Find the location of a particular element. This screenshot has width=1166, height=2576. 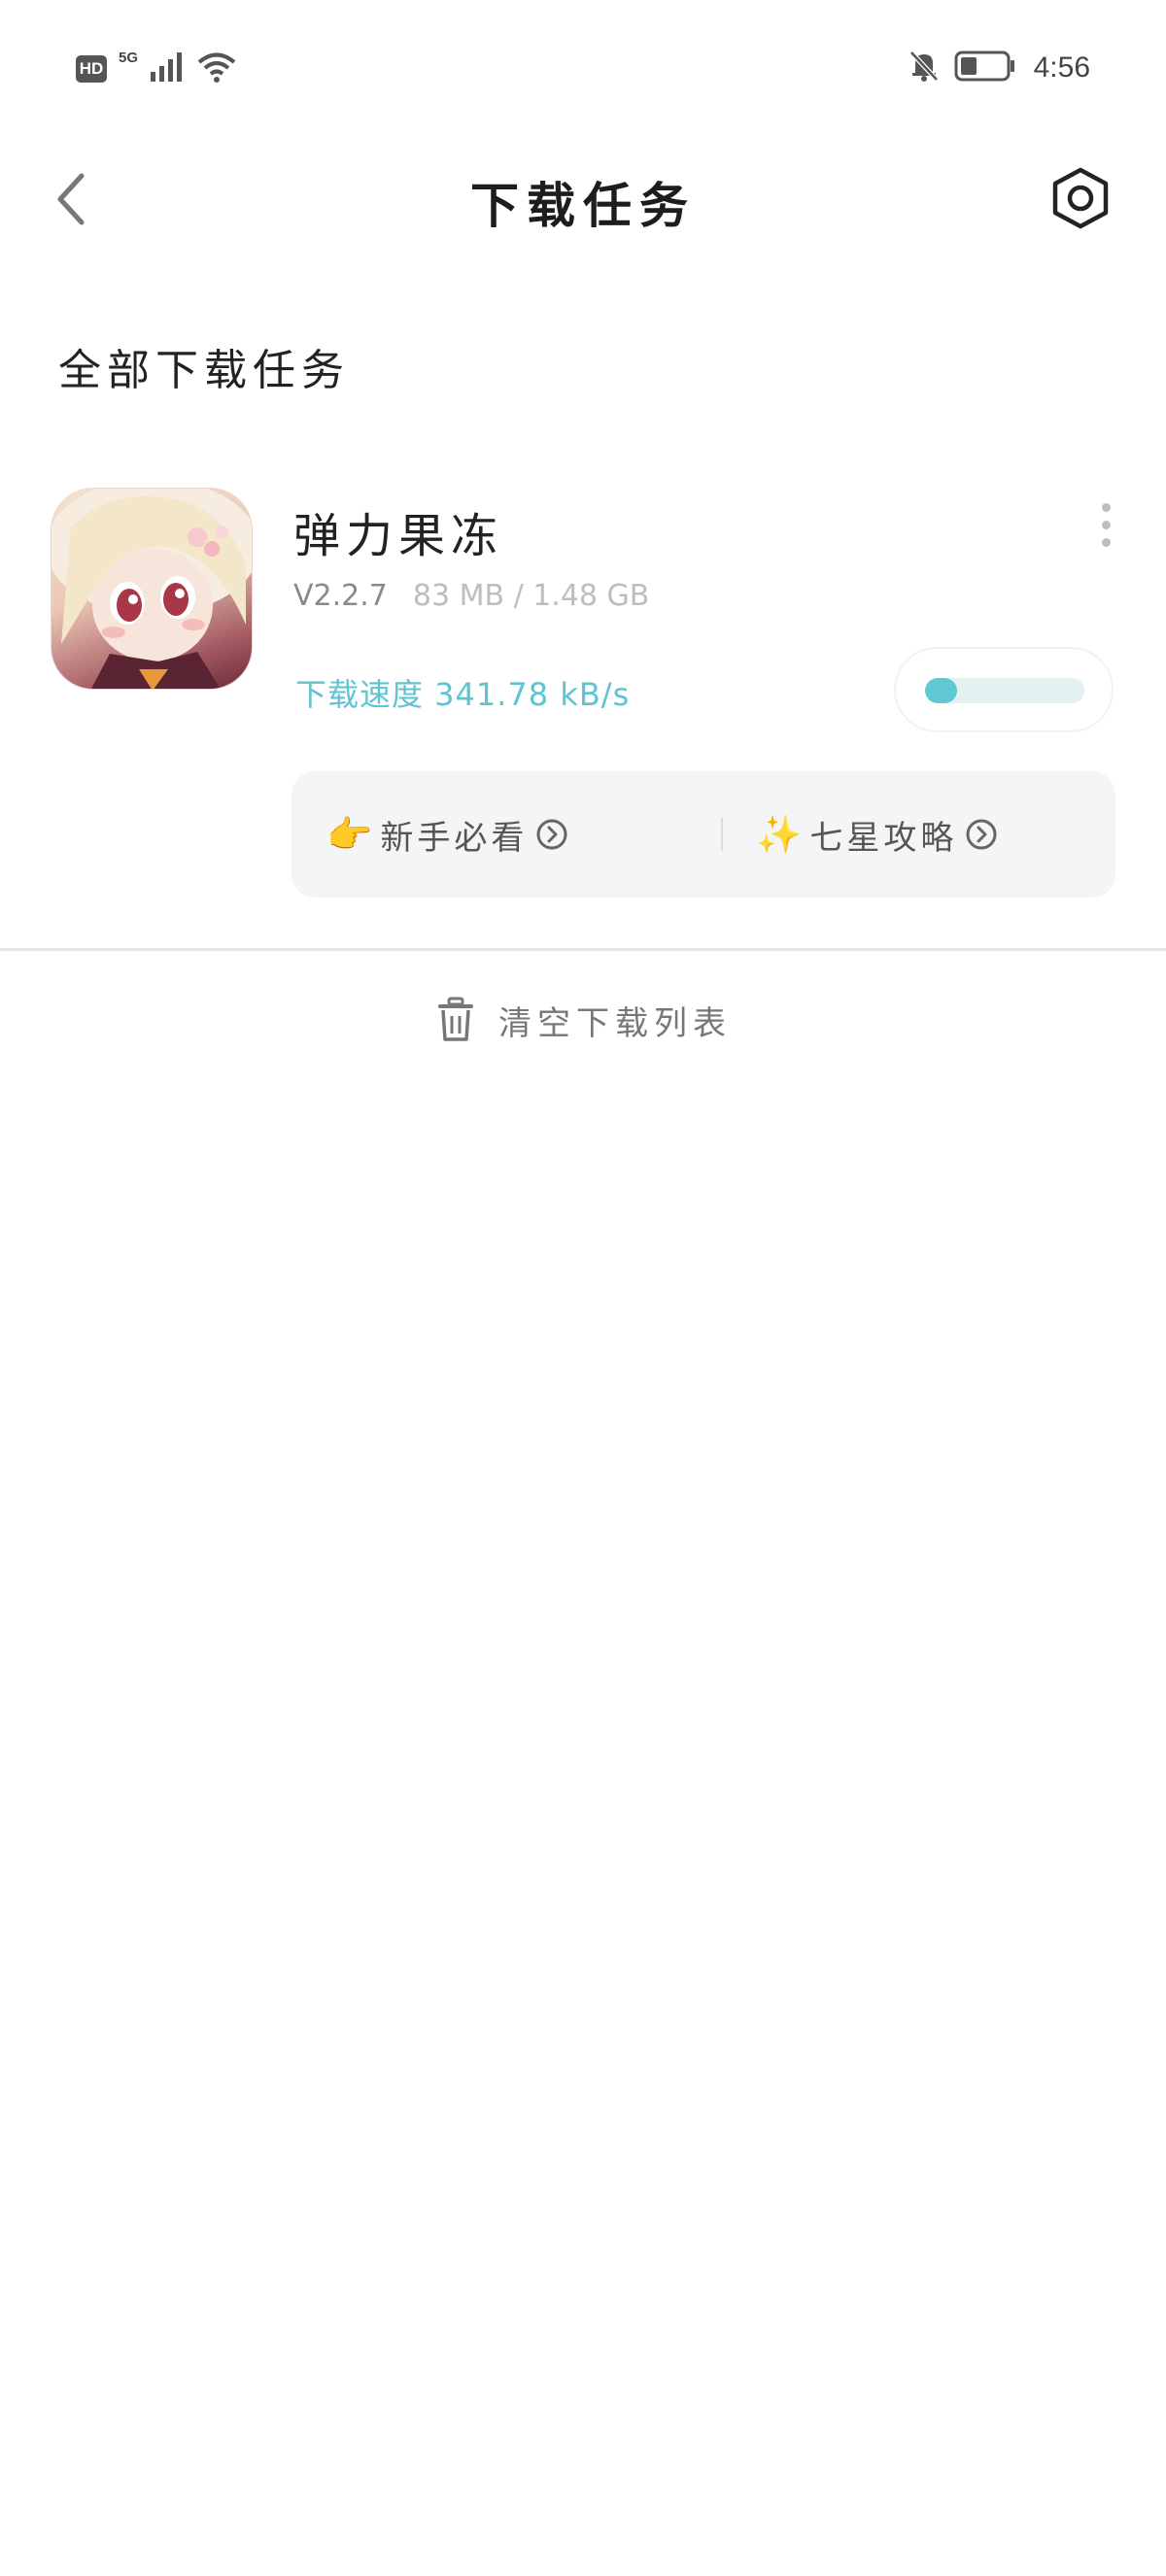

guide-label: 七星攻略 is located at coordinates (883, 838).